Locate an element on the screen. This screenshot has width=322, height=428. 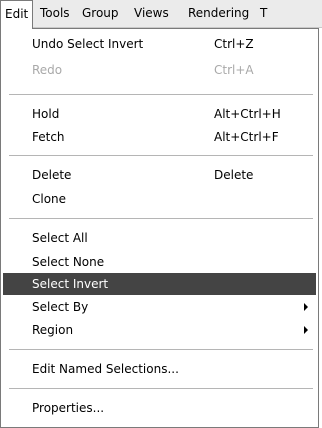
menu-item-clone: Clone is located at coordinates (159, 199).